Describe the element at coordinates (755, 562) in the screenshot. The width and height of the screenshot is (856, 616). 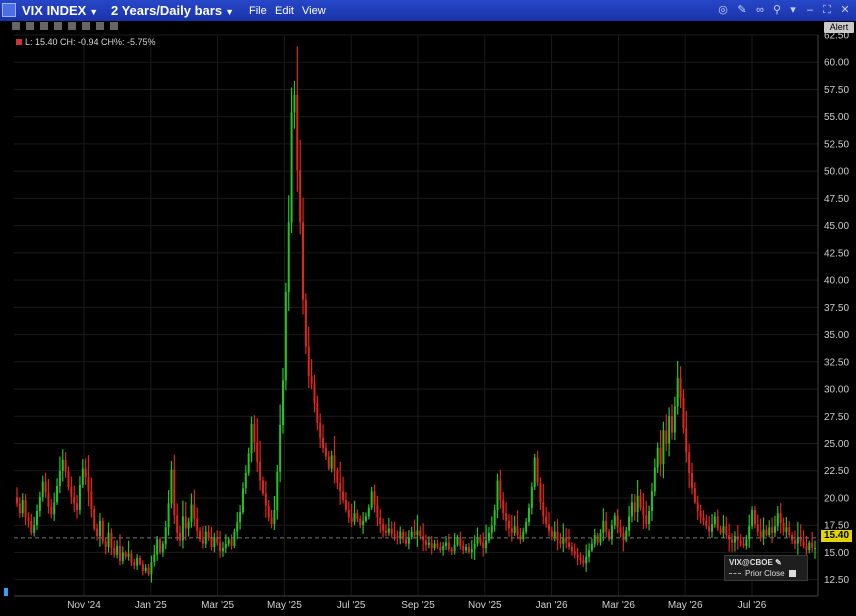
I see `legend-series-name: VIX@CBOE ✎` at that location.